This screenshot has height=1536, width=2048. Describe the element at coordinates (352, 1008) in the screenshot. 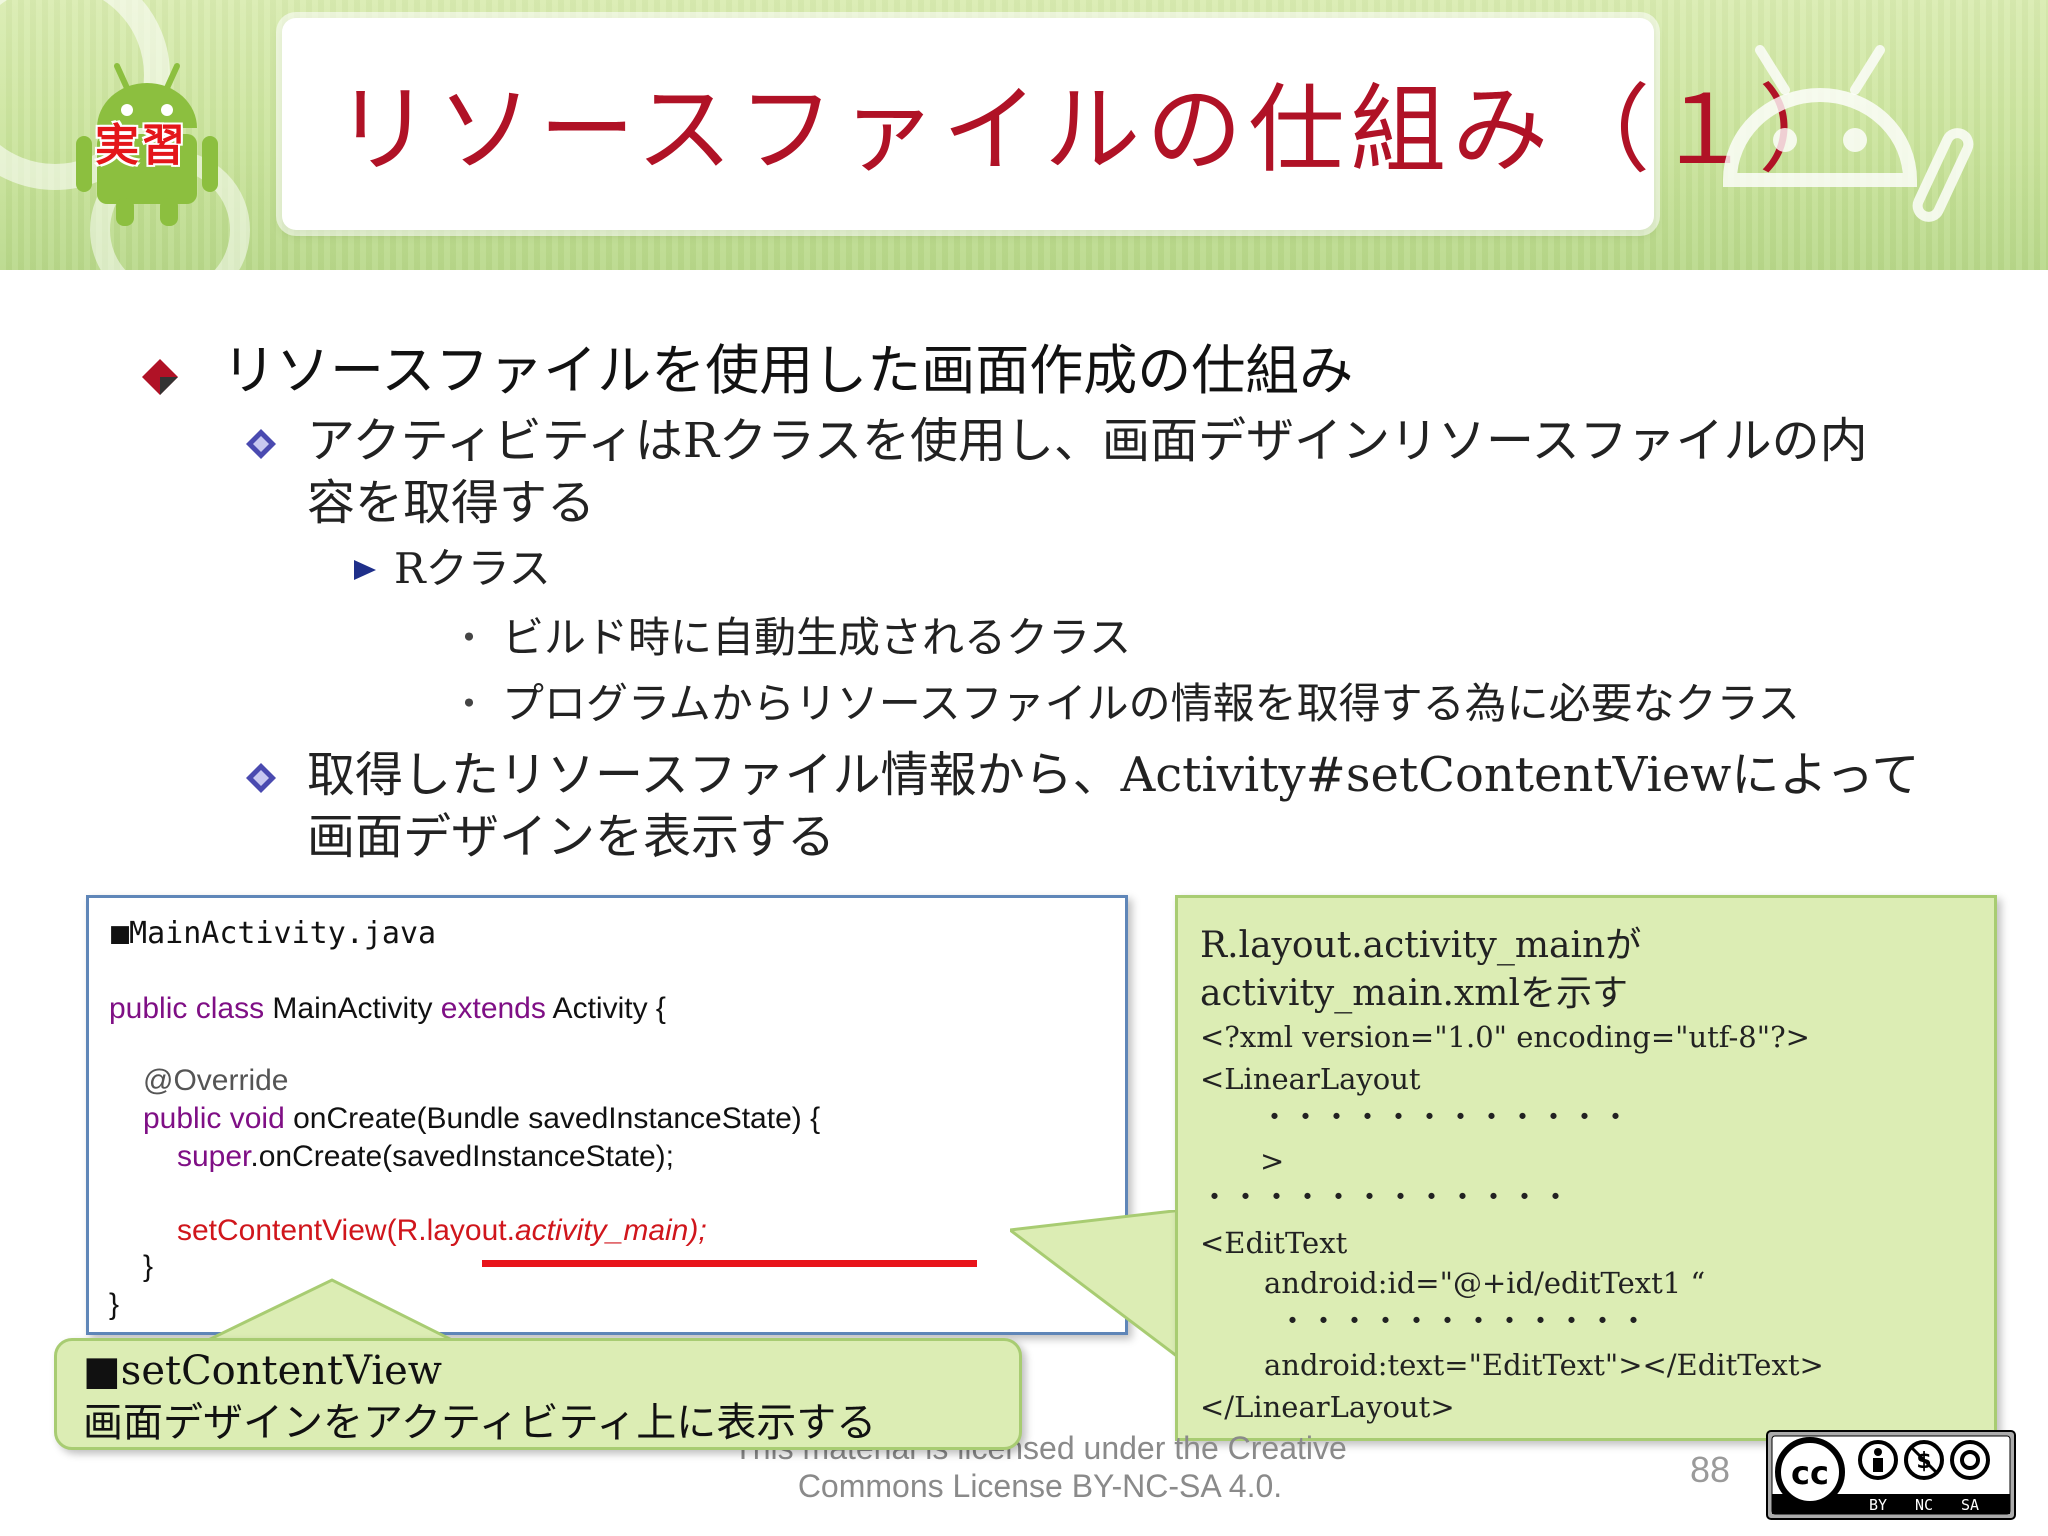

I see `code-class-name: MainActivity` at that location.